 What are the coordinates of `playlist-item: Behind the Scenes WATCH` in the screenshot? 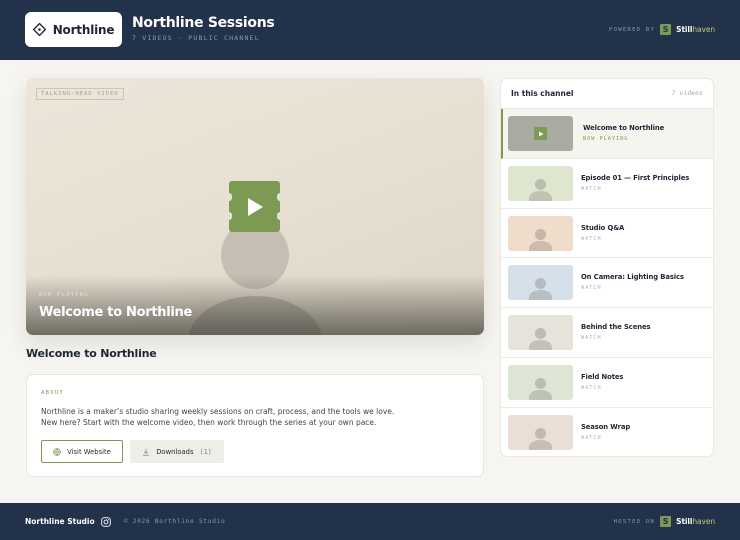 It's located at (607, 333).